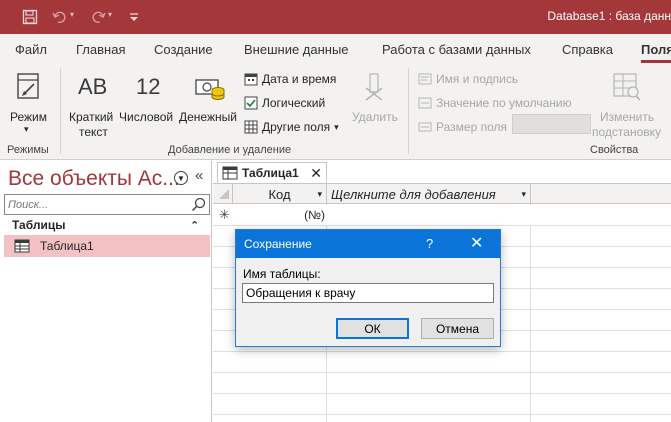 This screenshot has height=422, width=671. What do you see at coordinates (91, 117) in the screenshot?
I see `short-text-label-1: Краткий` at bounding box center [91, 117].